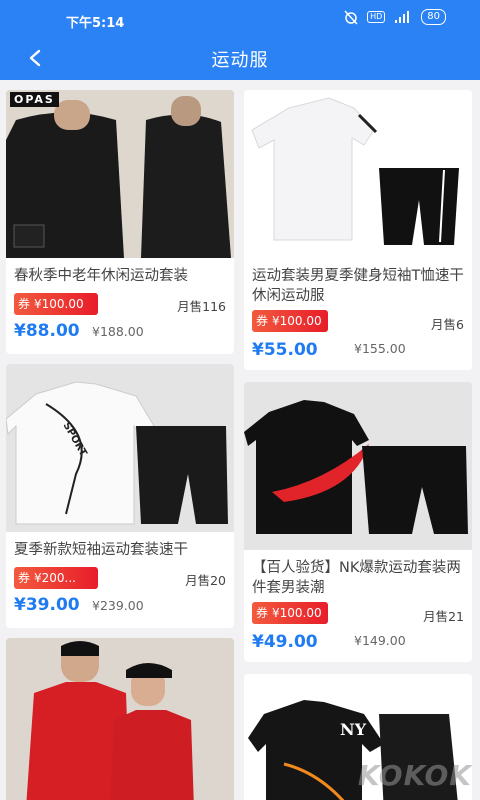 Image resolution: width=480 pixels, height=800 pixels. I want to click on battery-indicator: 80, so click(433, 17).